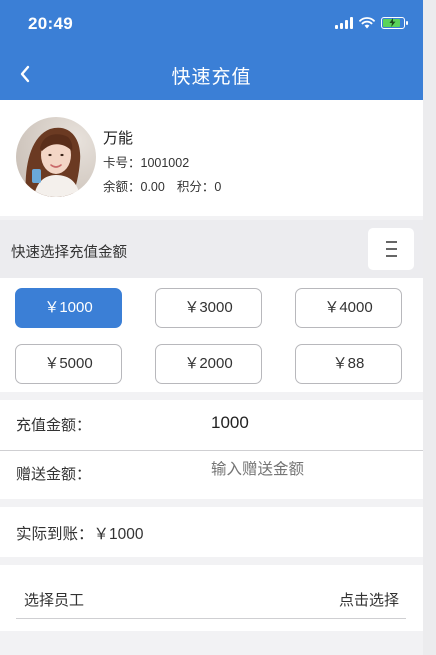 The width and height of the screenshot is (436, 655). I want to click on recharge-amount-label: 充值金额：, so click(54, 425).